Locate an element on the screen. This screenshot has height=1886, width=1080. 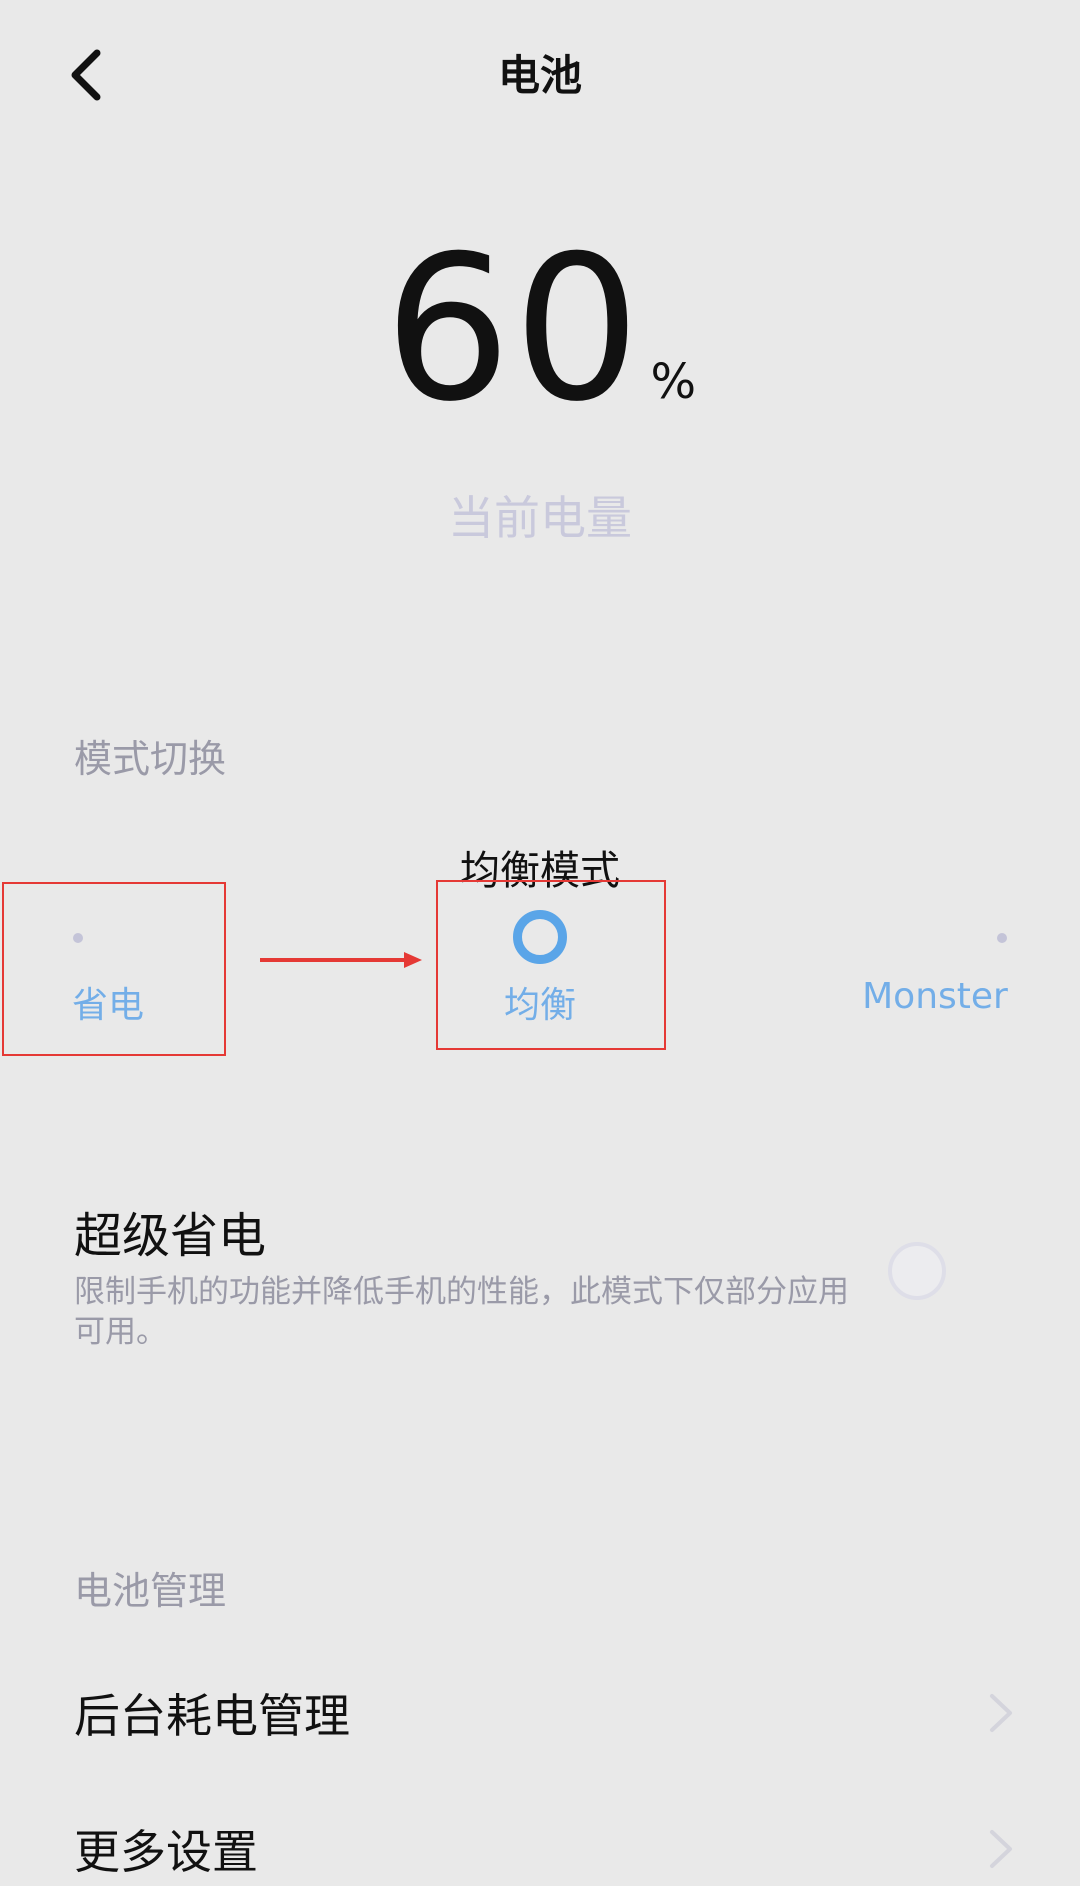
background-power-management-item: 后台耗电管理 is located at coordinates (540, 1711).